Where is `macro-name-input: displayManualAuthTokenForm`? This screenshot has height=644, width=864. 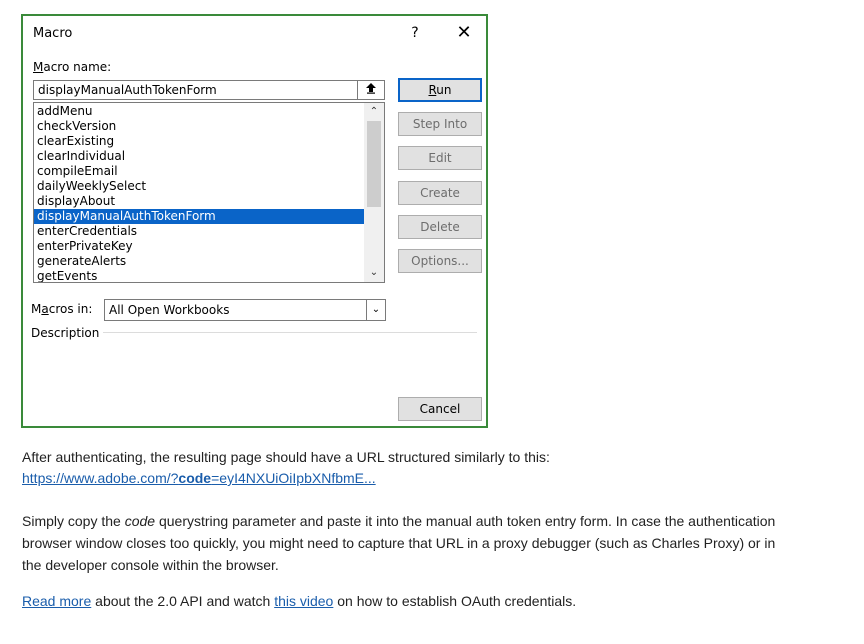 macro-name-input: displayManualAuthTokenForm is located at coordinates (209, 90).